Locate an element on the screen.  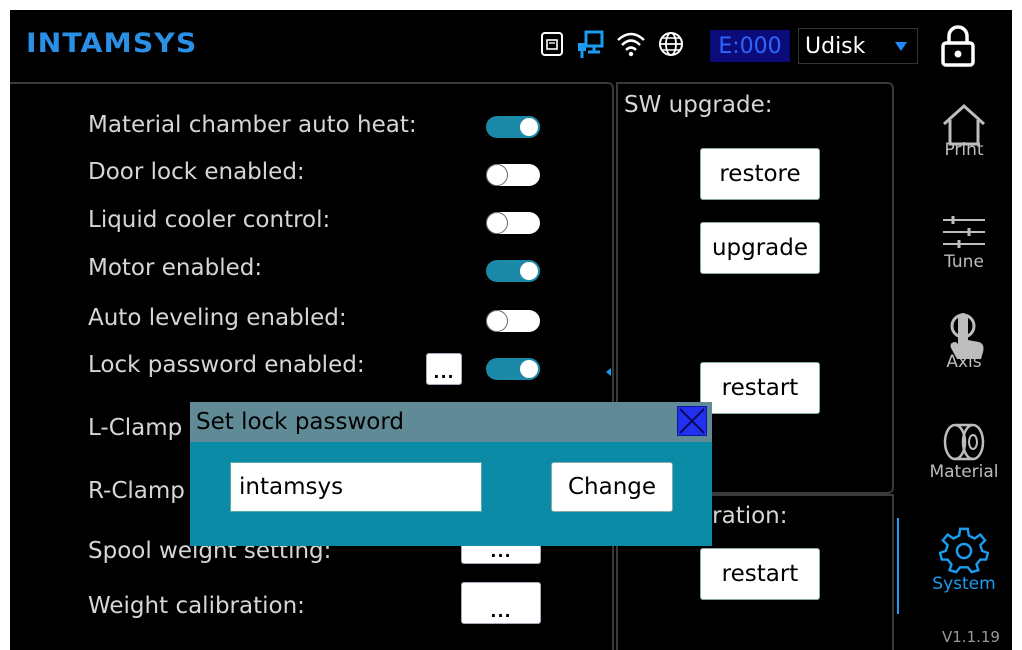
gear-icon is located at coordinates (964, 550).